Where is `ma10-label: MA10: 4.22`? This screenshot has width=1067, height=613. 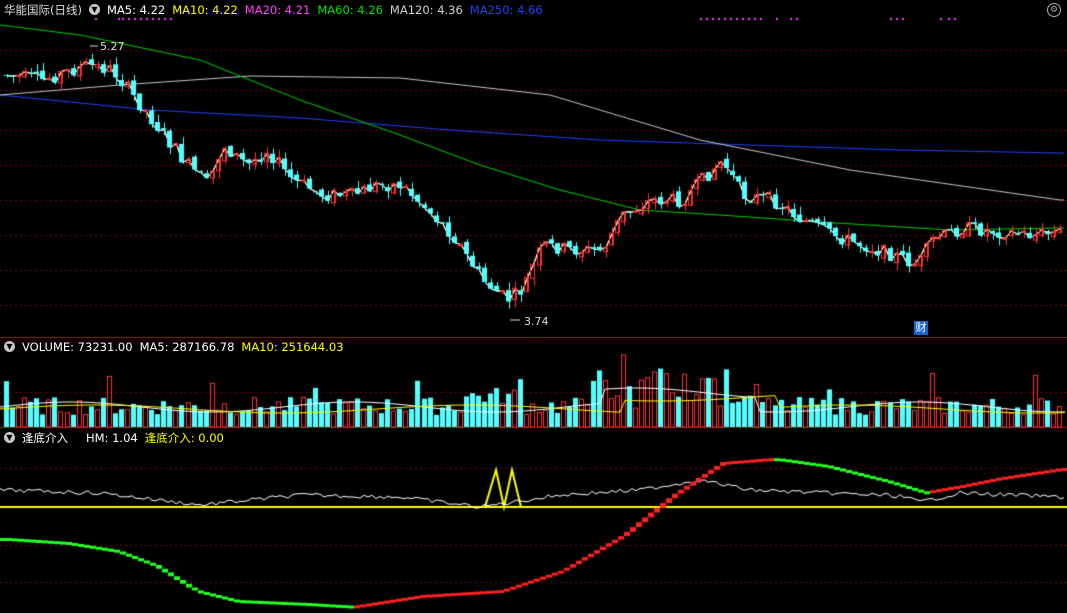 ma10-label: MA10: 4.22 is located at coordinates (205, 9).